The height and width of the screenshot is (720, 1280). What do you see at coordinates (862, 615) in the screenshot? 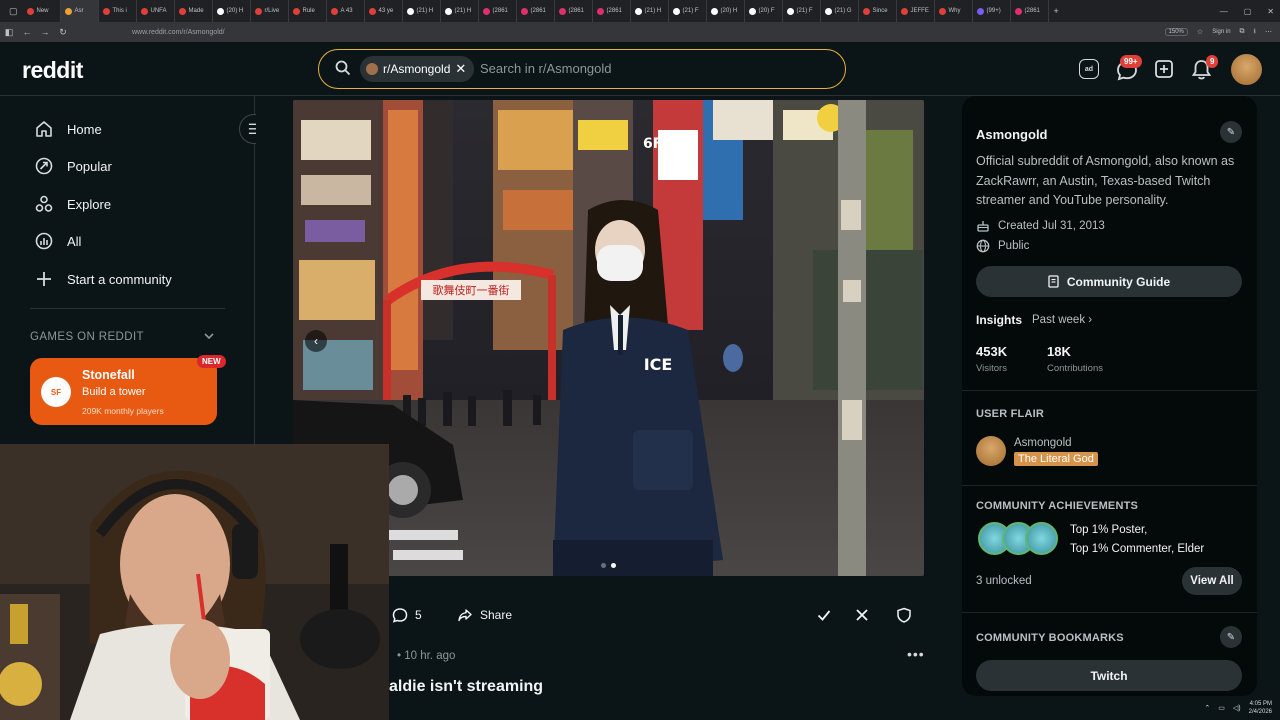
I see `remove-button` at bounding box center [862, 615].